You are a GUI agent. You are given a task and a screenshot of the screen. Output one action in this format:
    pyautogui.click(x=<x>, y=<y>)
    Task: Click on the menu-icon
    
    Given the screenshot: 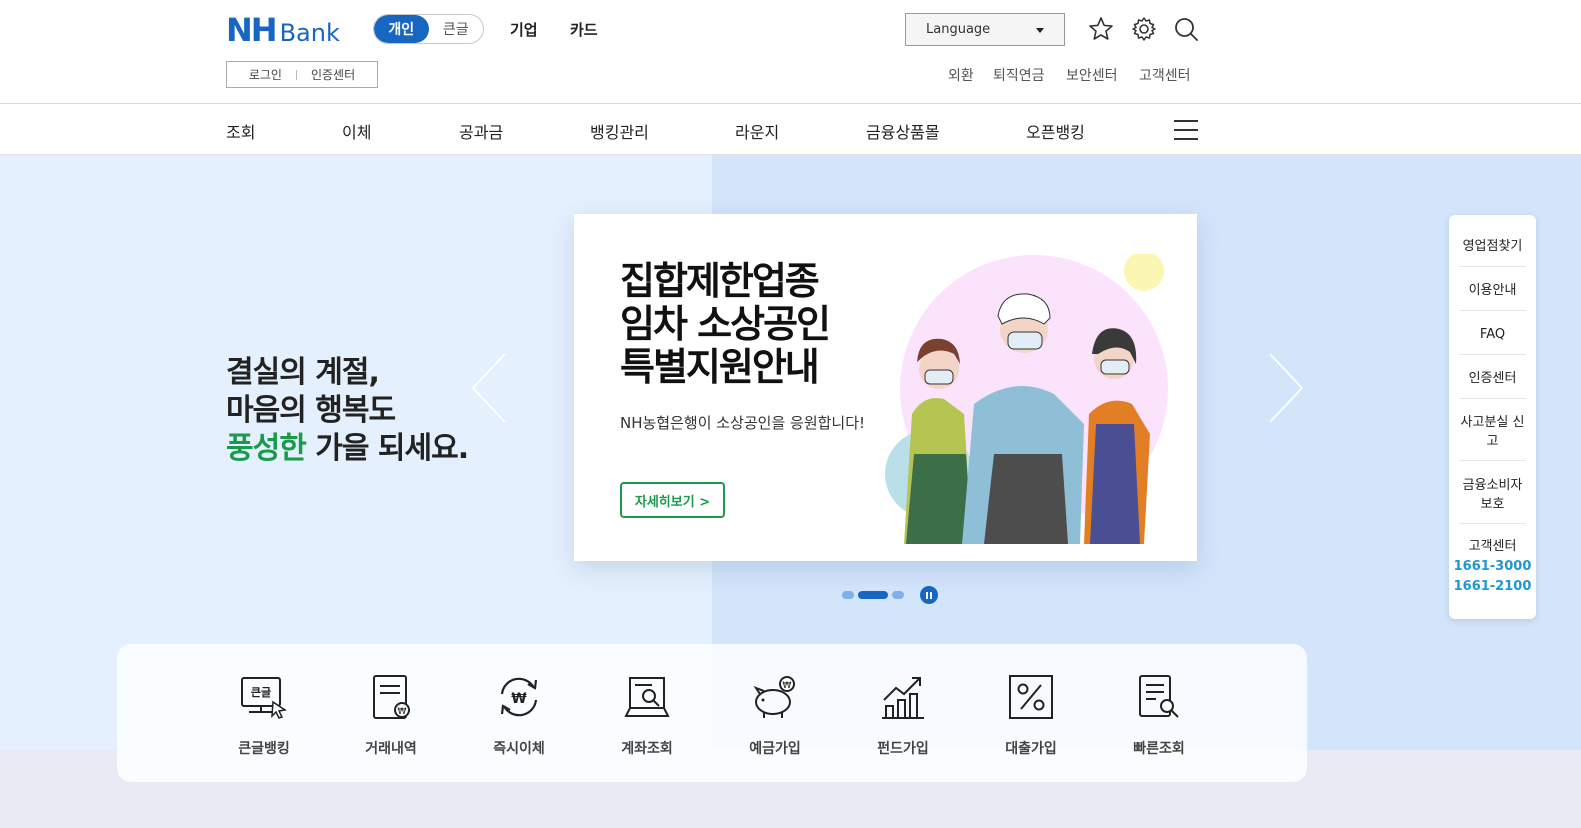 What is the action you would take?
    pyautogui.click(x=1186, y=130)
    